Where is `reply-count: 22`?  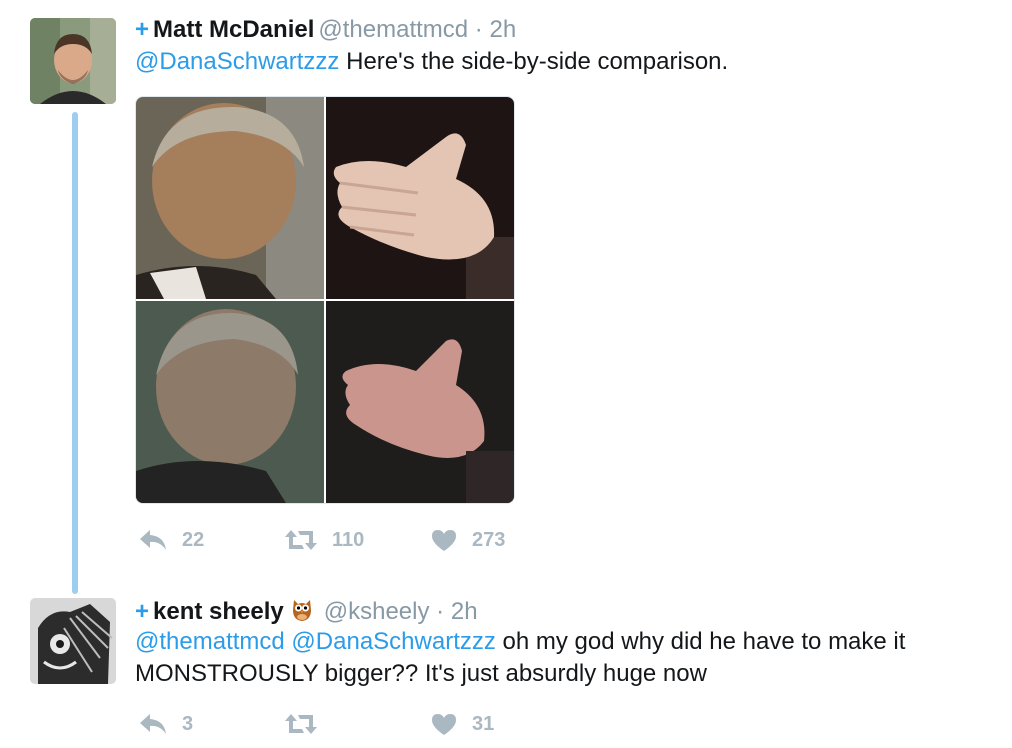
reply-count: 22 is located at coordinates (193, 539).